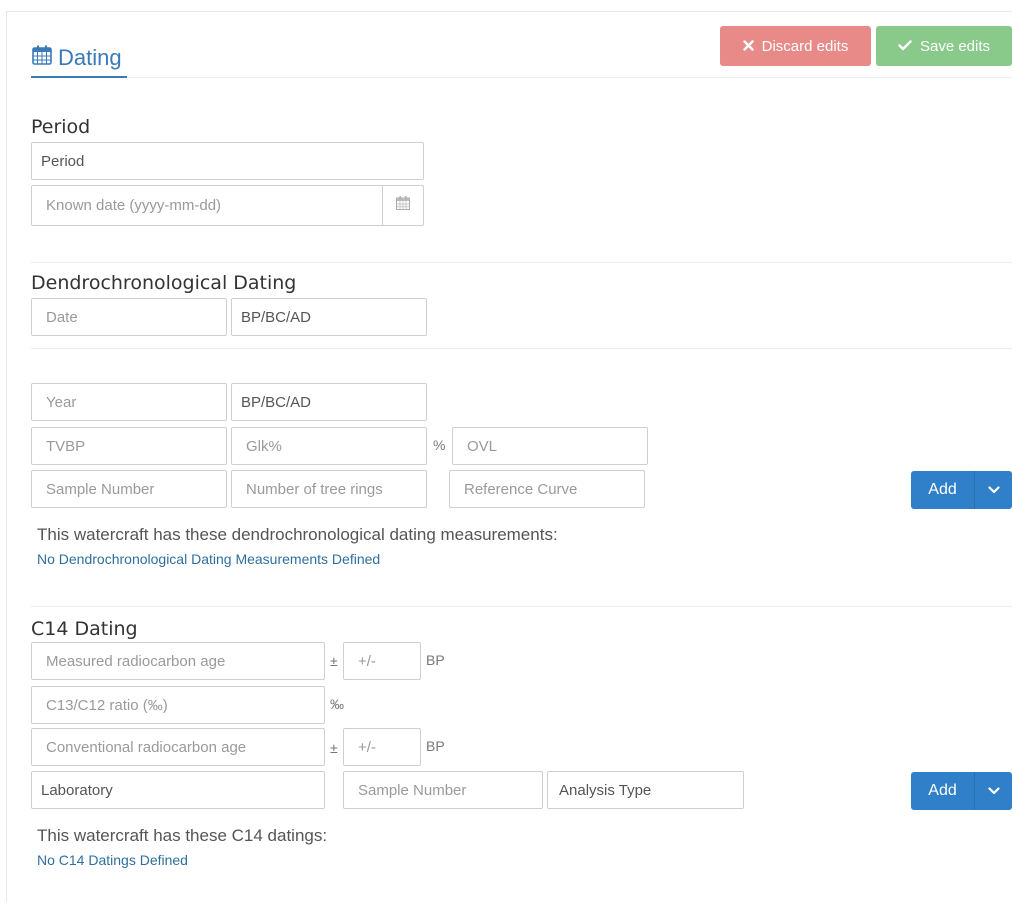 This screenshot has height=902, width=1012. I want to click on conventional-age-input: Conventional radiocarbon age, so click(178, 747).